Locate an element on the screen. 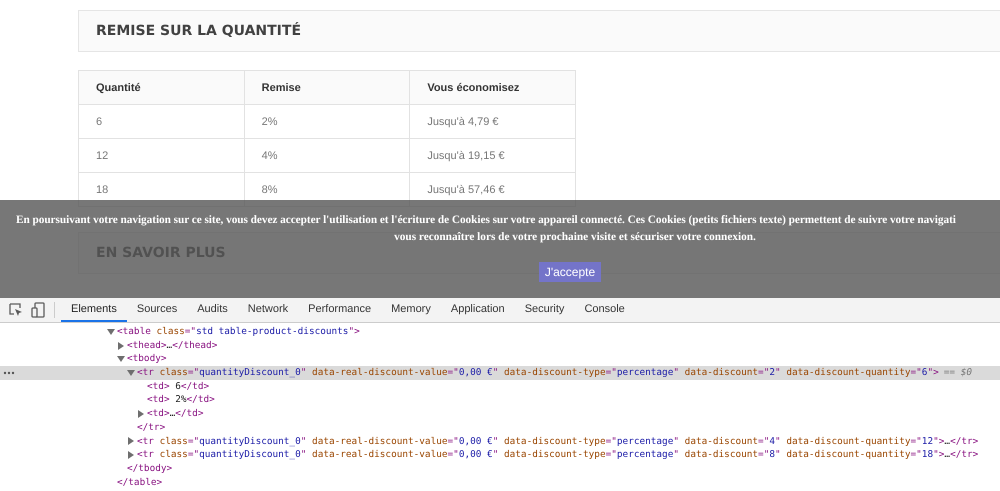 The image size is (1000, 491). devtools-tab: Network is located at coordinates (268, 310).